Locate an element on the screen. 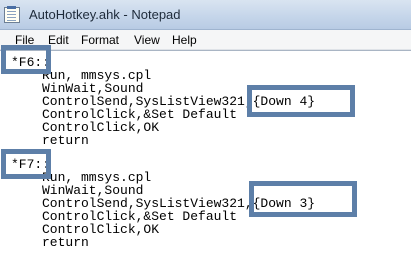 The width and height of the screenshot is (411, 264). highlight-box-f7 is located at coordinates (26, 164).